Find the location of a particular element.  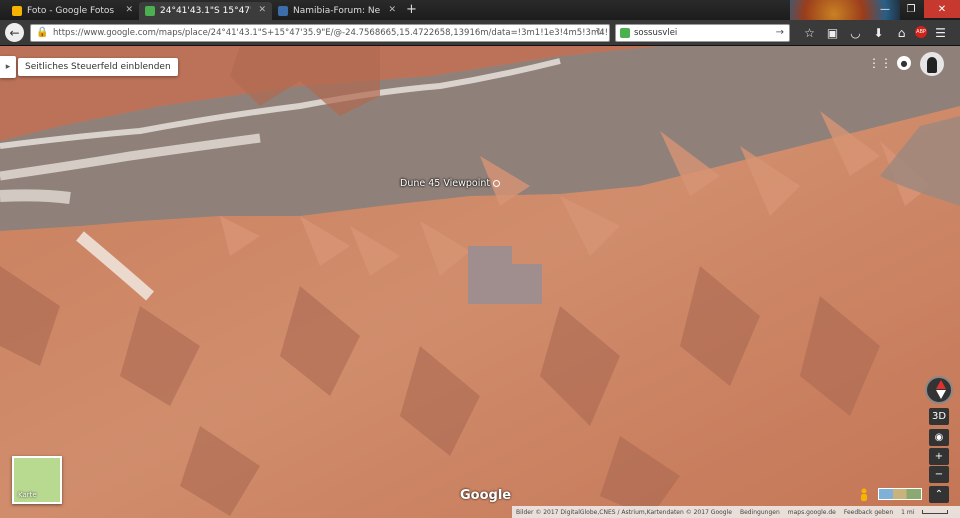

pegman-icon is located at coordinates (864, 495).